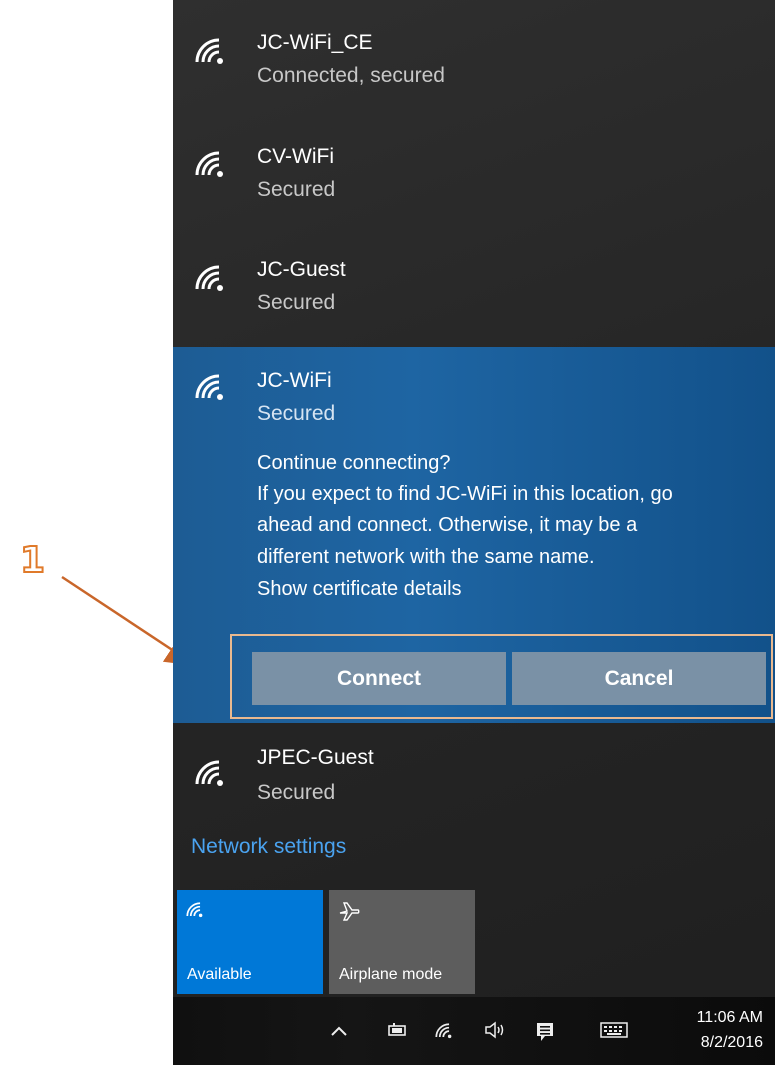 This screenshot has width=775, height=1065. I want to click on prompt-line: different network with the same name., so click(426, 557).